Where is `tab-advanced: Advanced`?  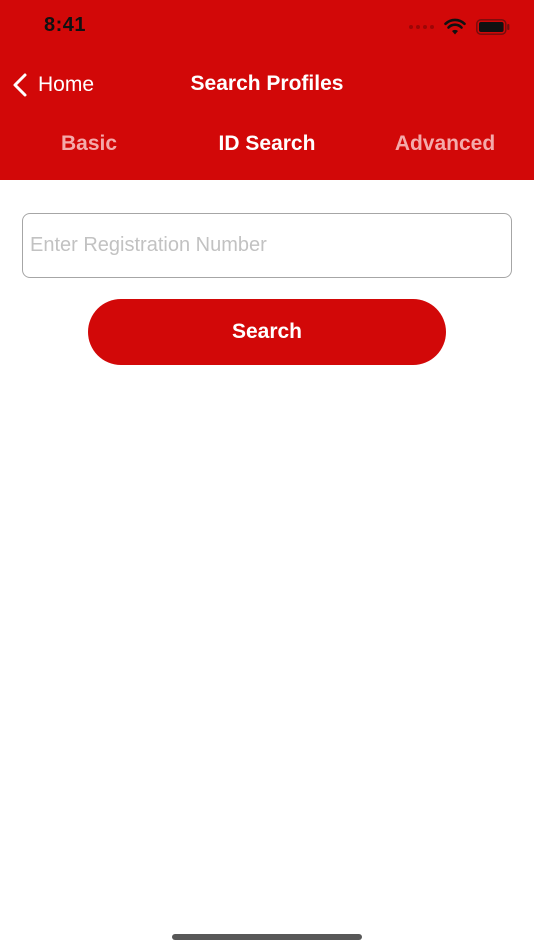 tab-advanced: Advanced is located at coordinates (445, 144).